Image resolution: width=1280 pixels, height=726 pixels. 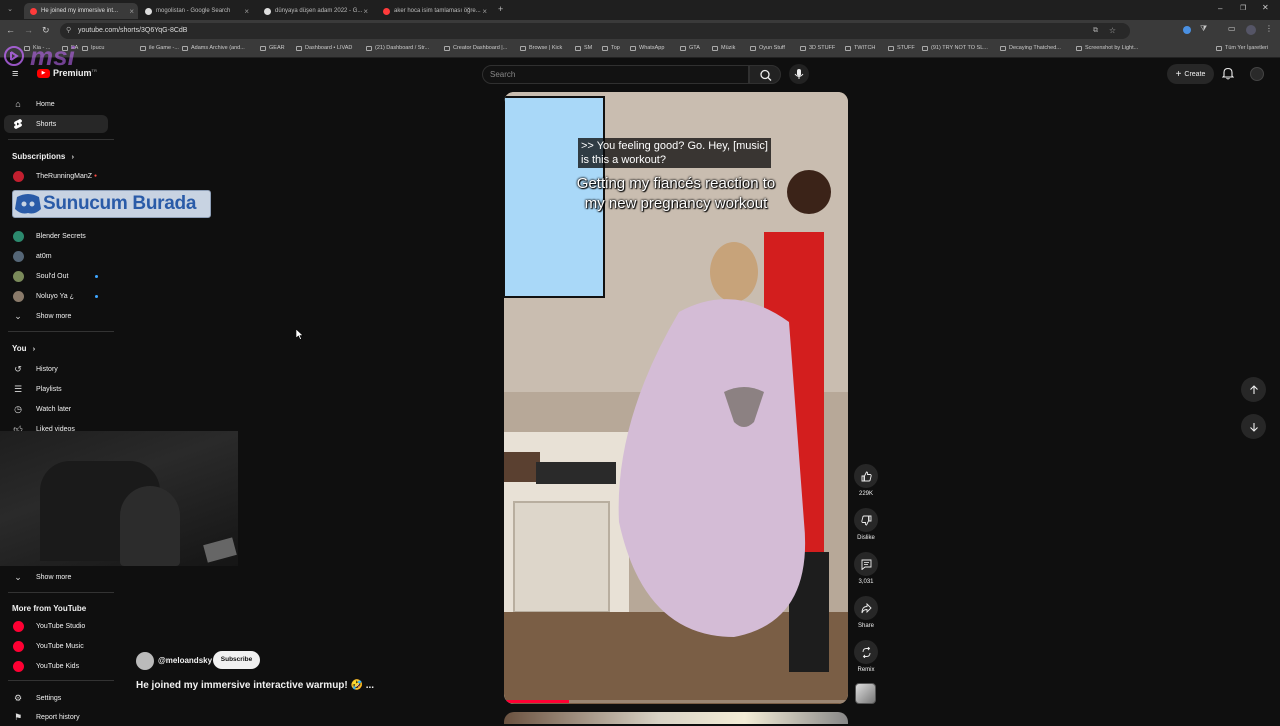 I want to click on tab-favicon, so click(x=267, y=11).